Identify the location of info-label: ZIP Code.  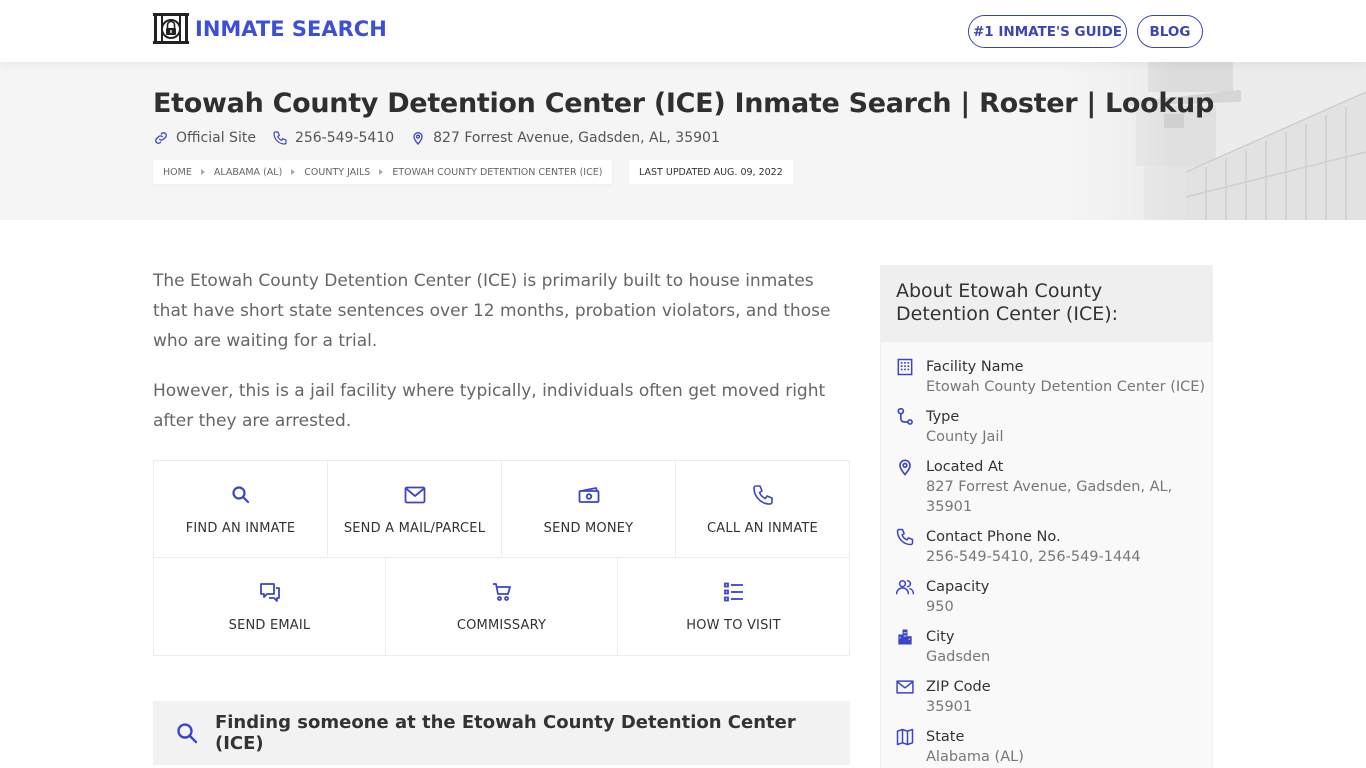
(958, 687).